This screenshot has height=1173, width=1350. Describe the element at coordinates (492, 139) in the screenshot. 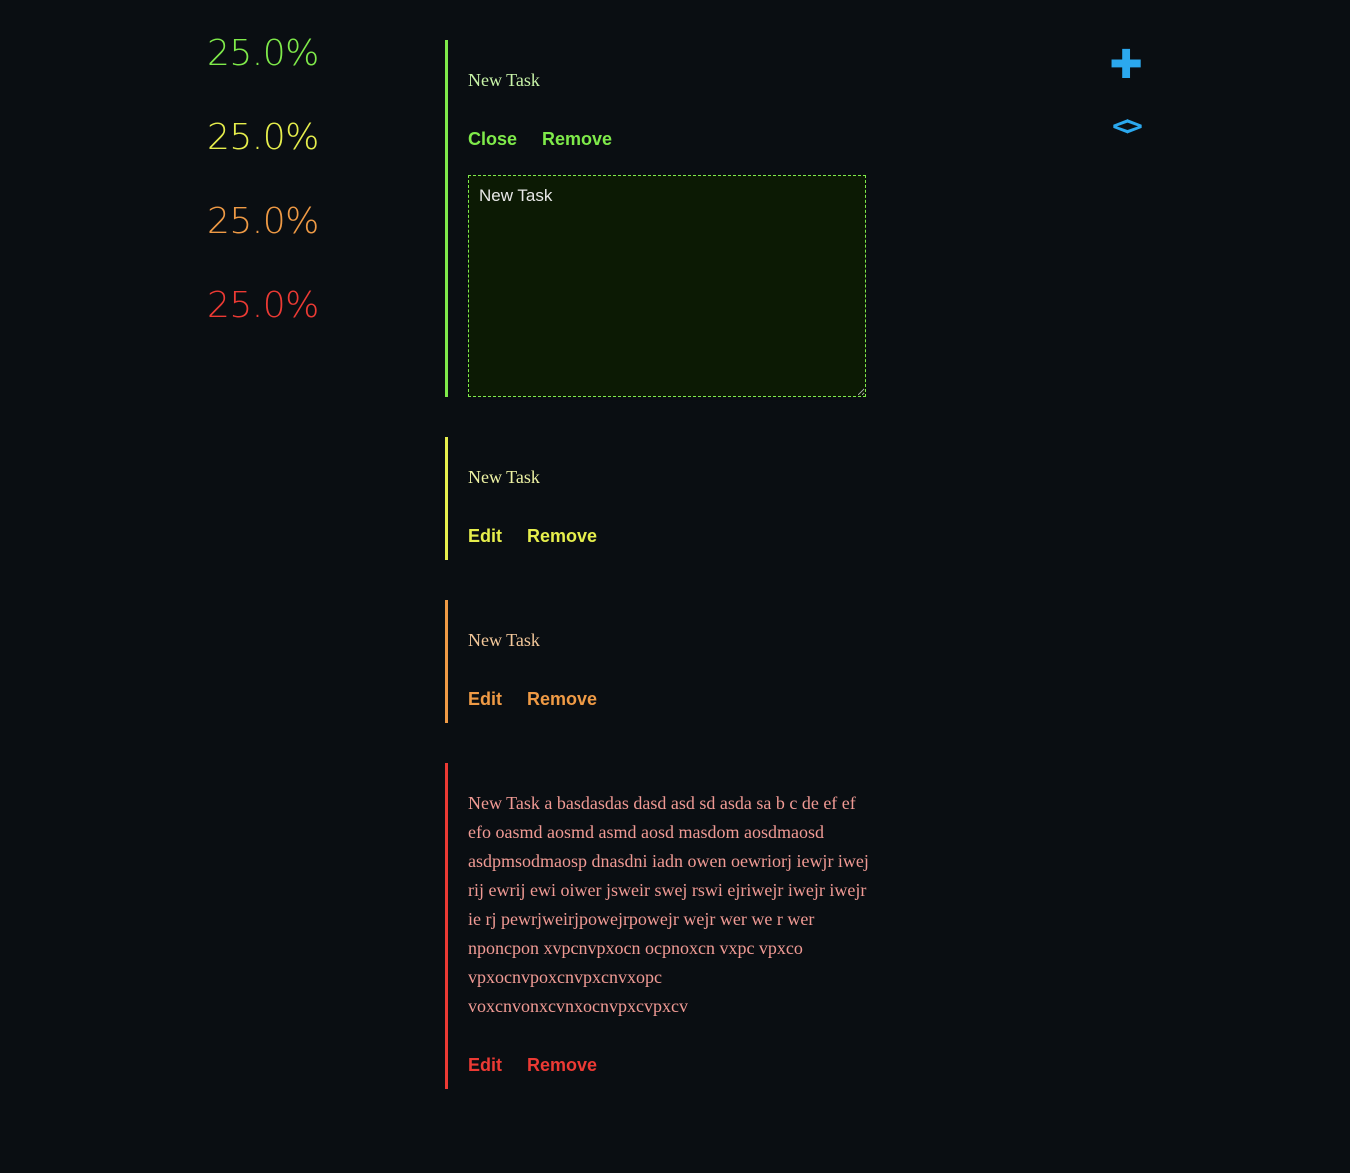

I see `close-button: Close` at that location.